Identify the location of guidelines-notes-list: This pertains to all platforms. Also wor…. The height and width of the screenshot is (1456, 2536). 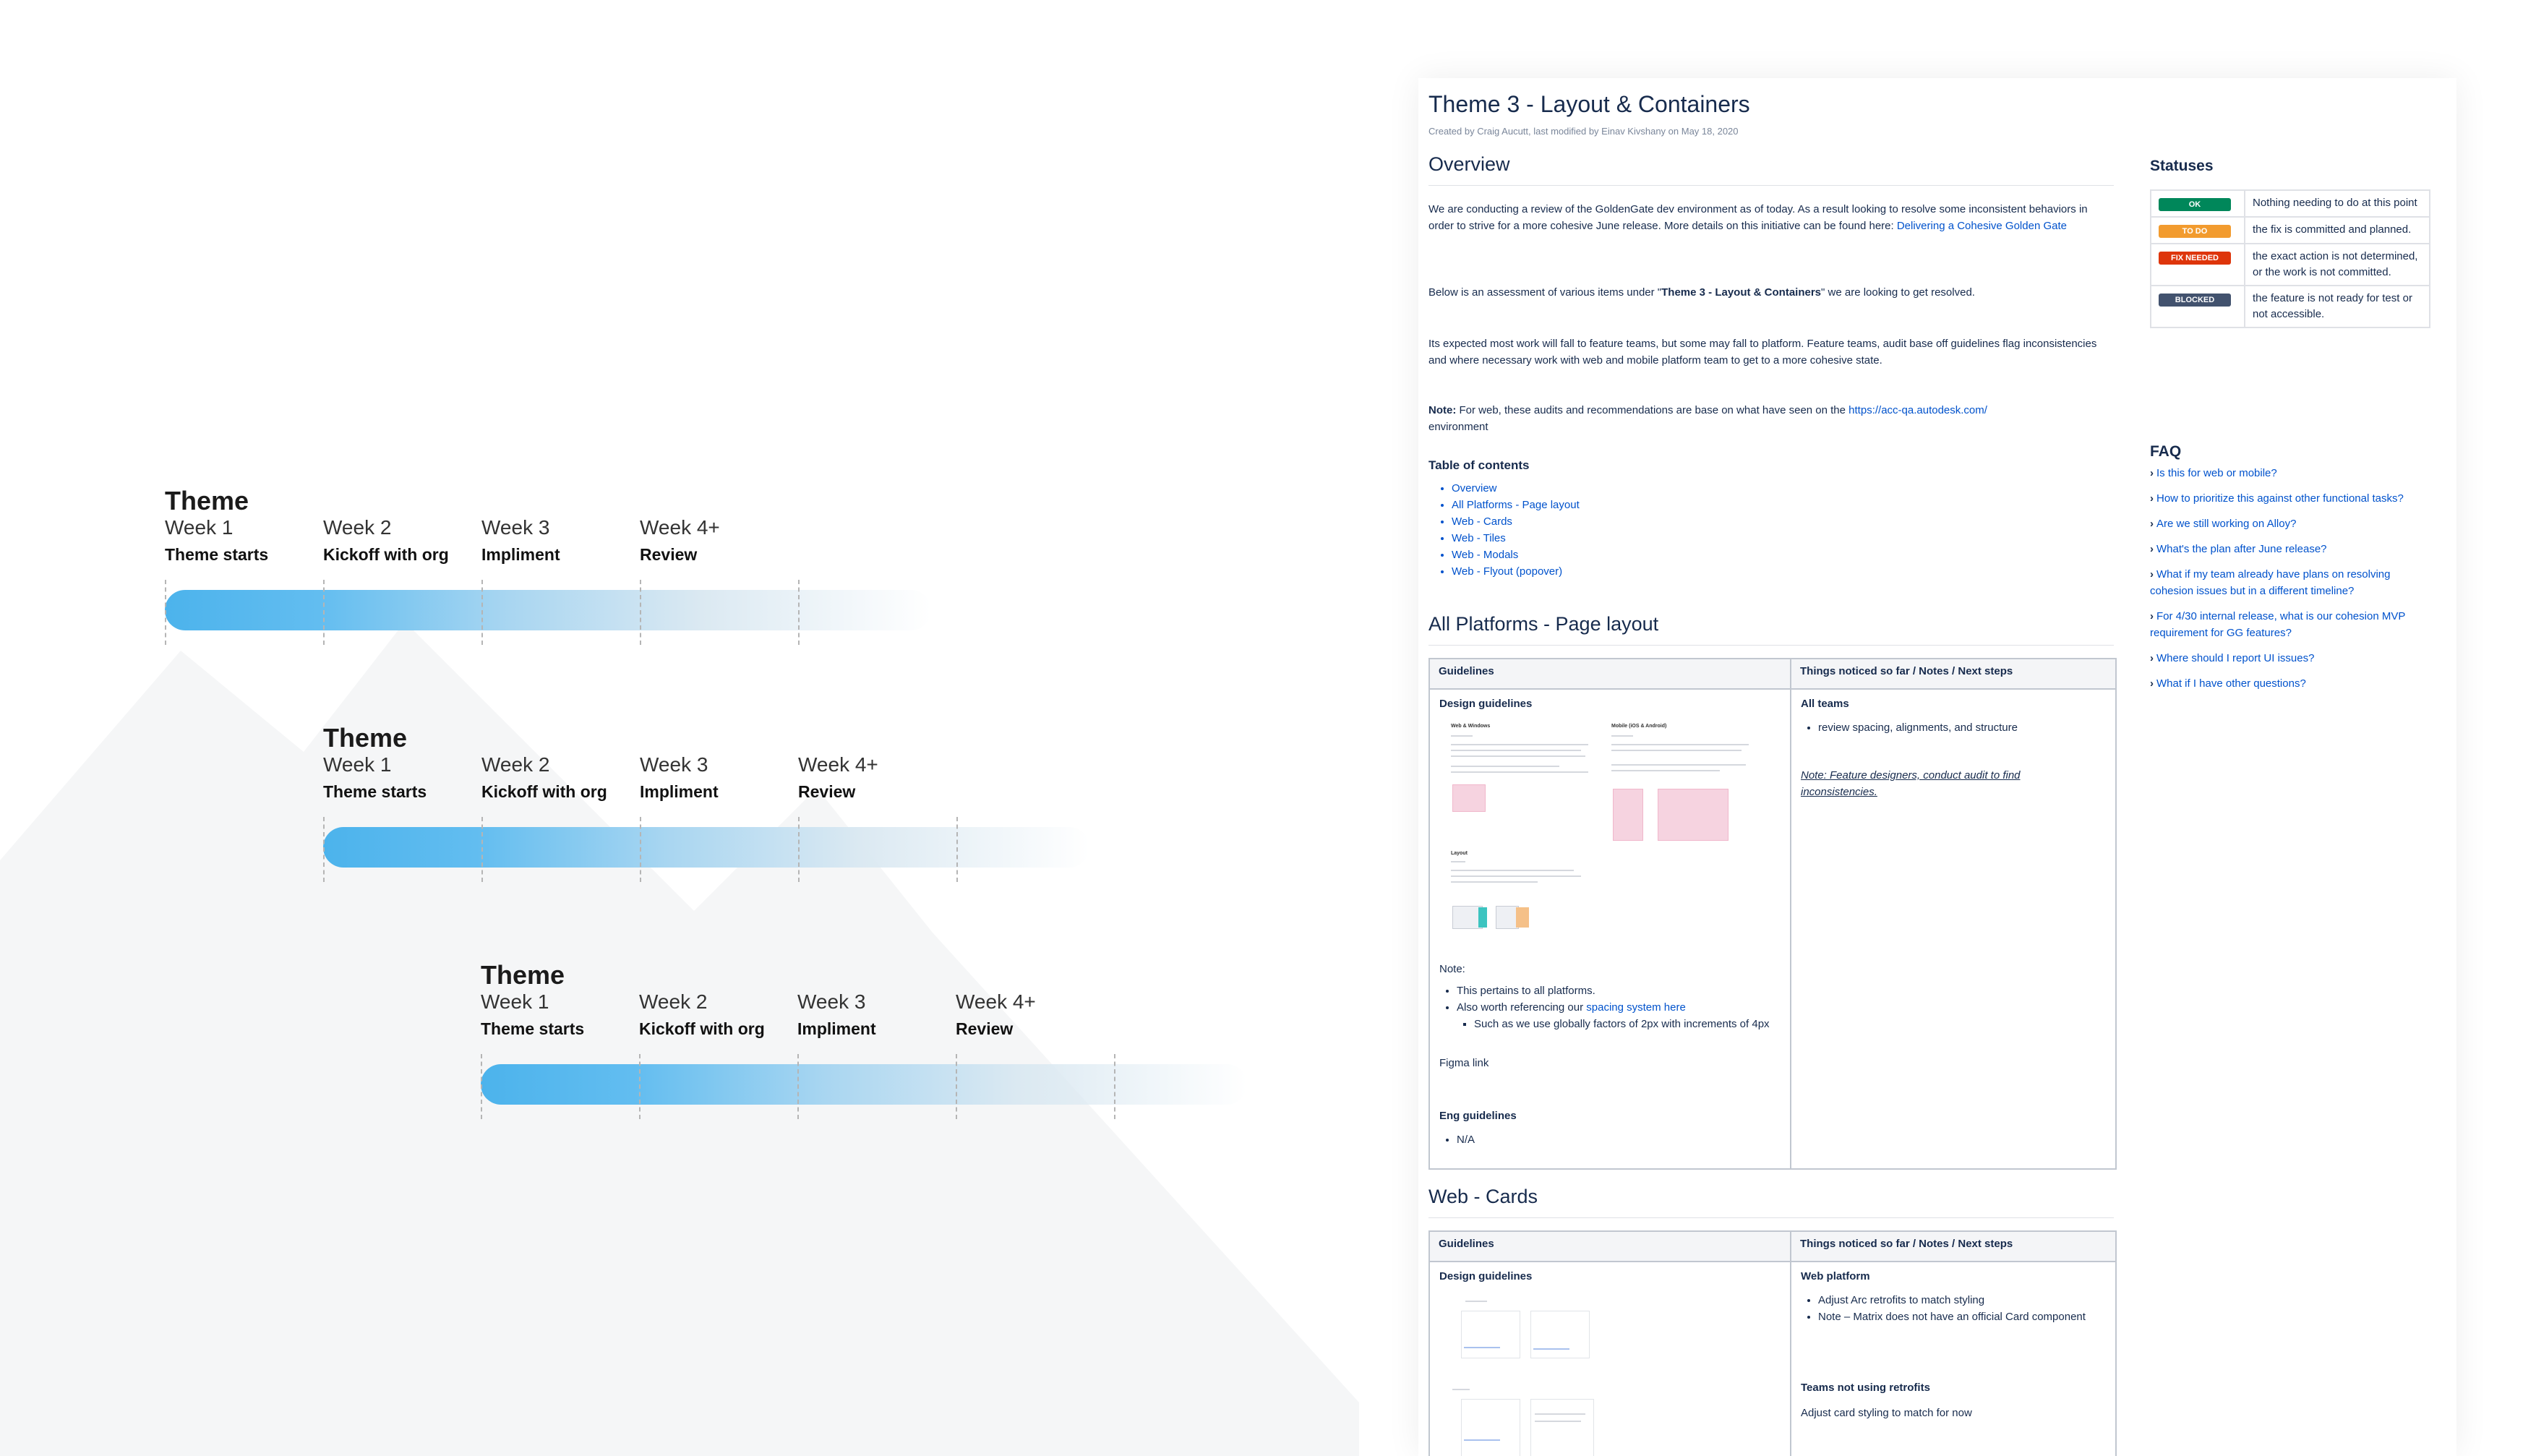
(1617, 1007).